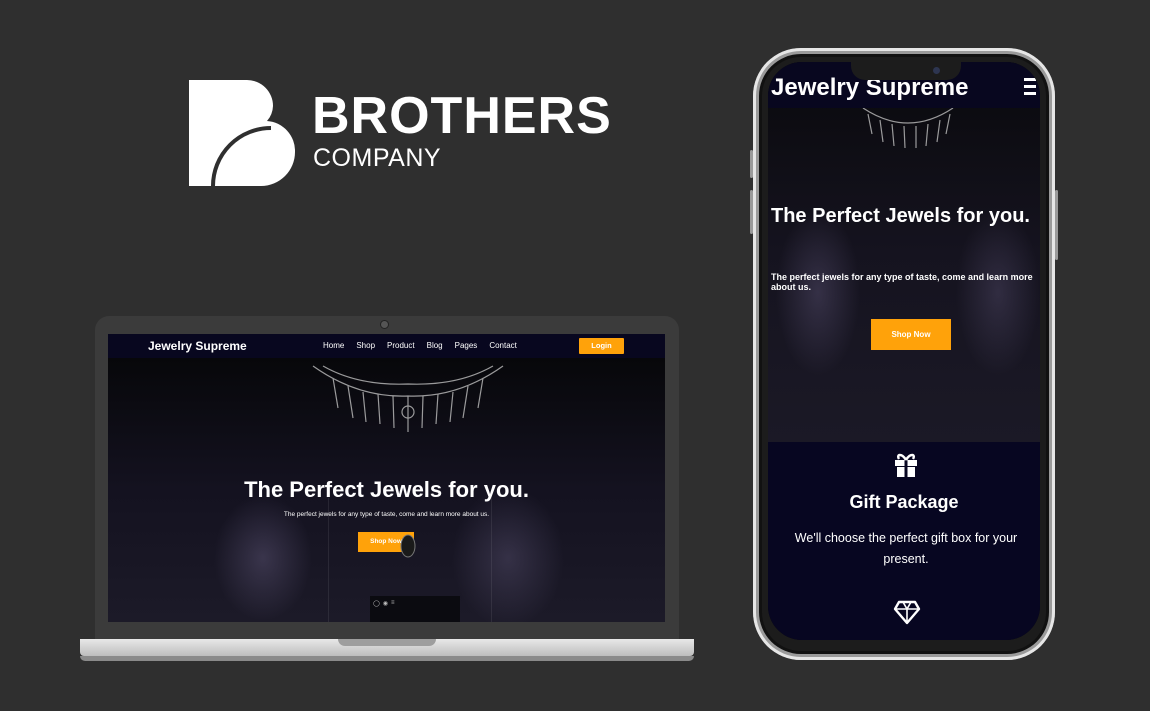 The height and width of the screenshot is (711, 1150). I want to click on nav-product: Product, so click(401, 345).